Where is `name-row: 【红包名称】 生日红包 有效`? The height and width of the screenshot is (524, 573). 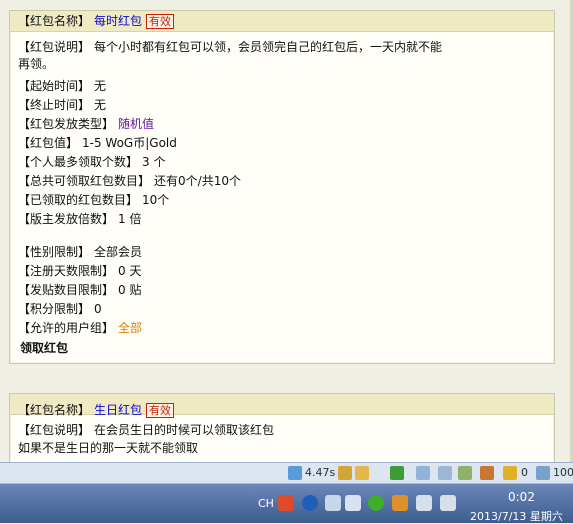
name-row: 【红包名称】 生日红包 有效 is located at coordinates (96, 410).